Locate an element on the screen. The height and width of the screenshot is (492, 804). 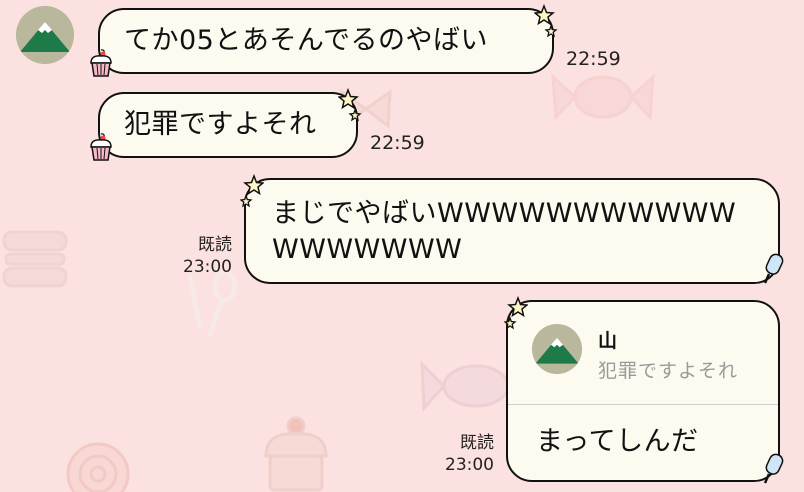
reply-avatar is located at coordinates (557, 349).